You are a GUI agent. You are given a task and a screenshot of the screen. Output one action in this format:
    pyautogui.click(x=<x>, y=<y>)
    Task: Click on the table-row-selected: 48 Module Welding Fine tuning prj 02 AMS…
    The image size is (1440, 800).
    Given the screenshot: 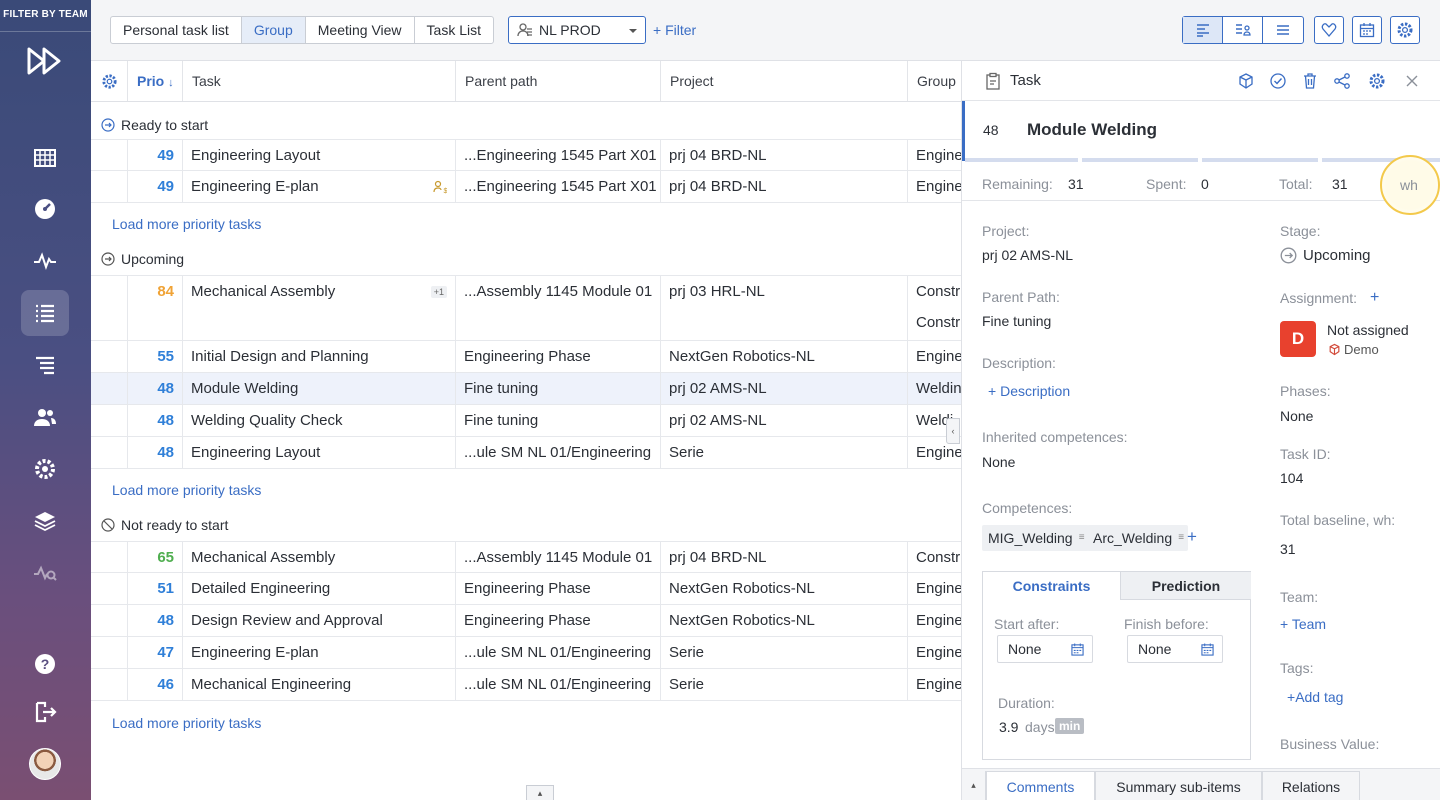 What is the action you would take?
    pyautogui.click(x=526, y=389)
    